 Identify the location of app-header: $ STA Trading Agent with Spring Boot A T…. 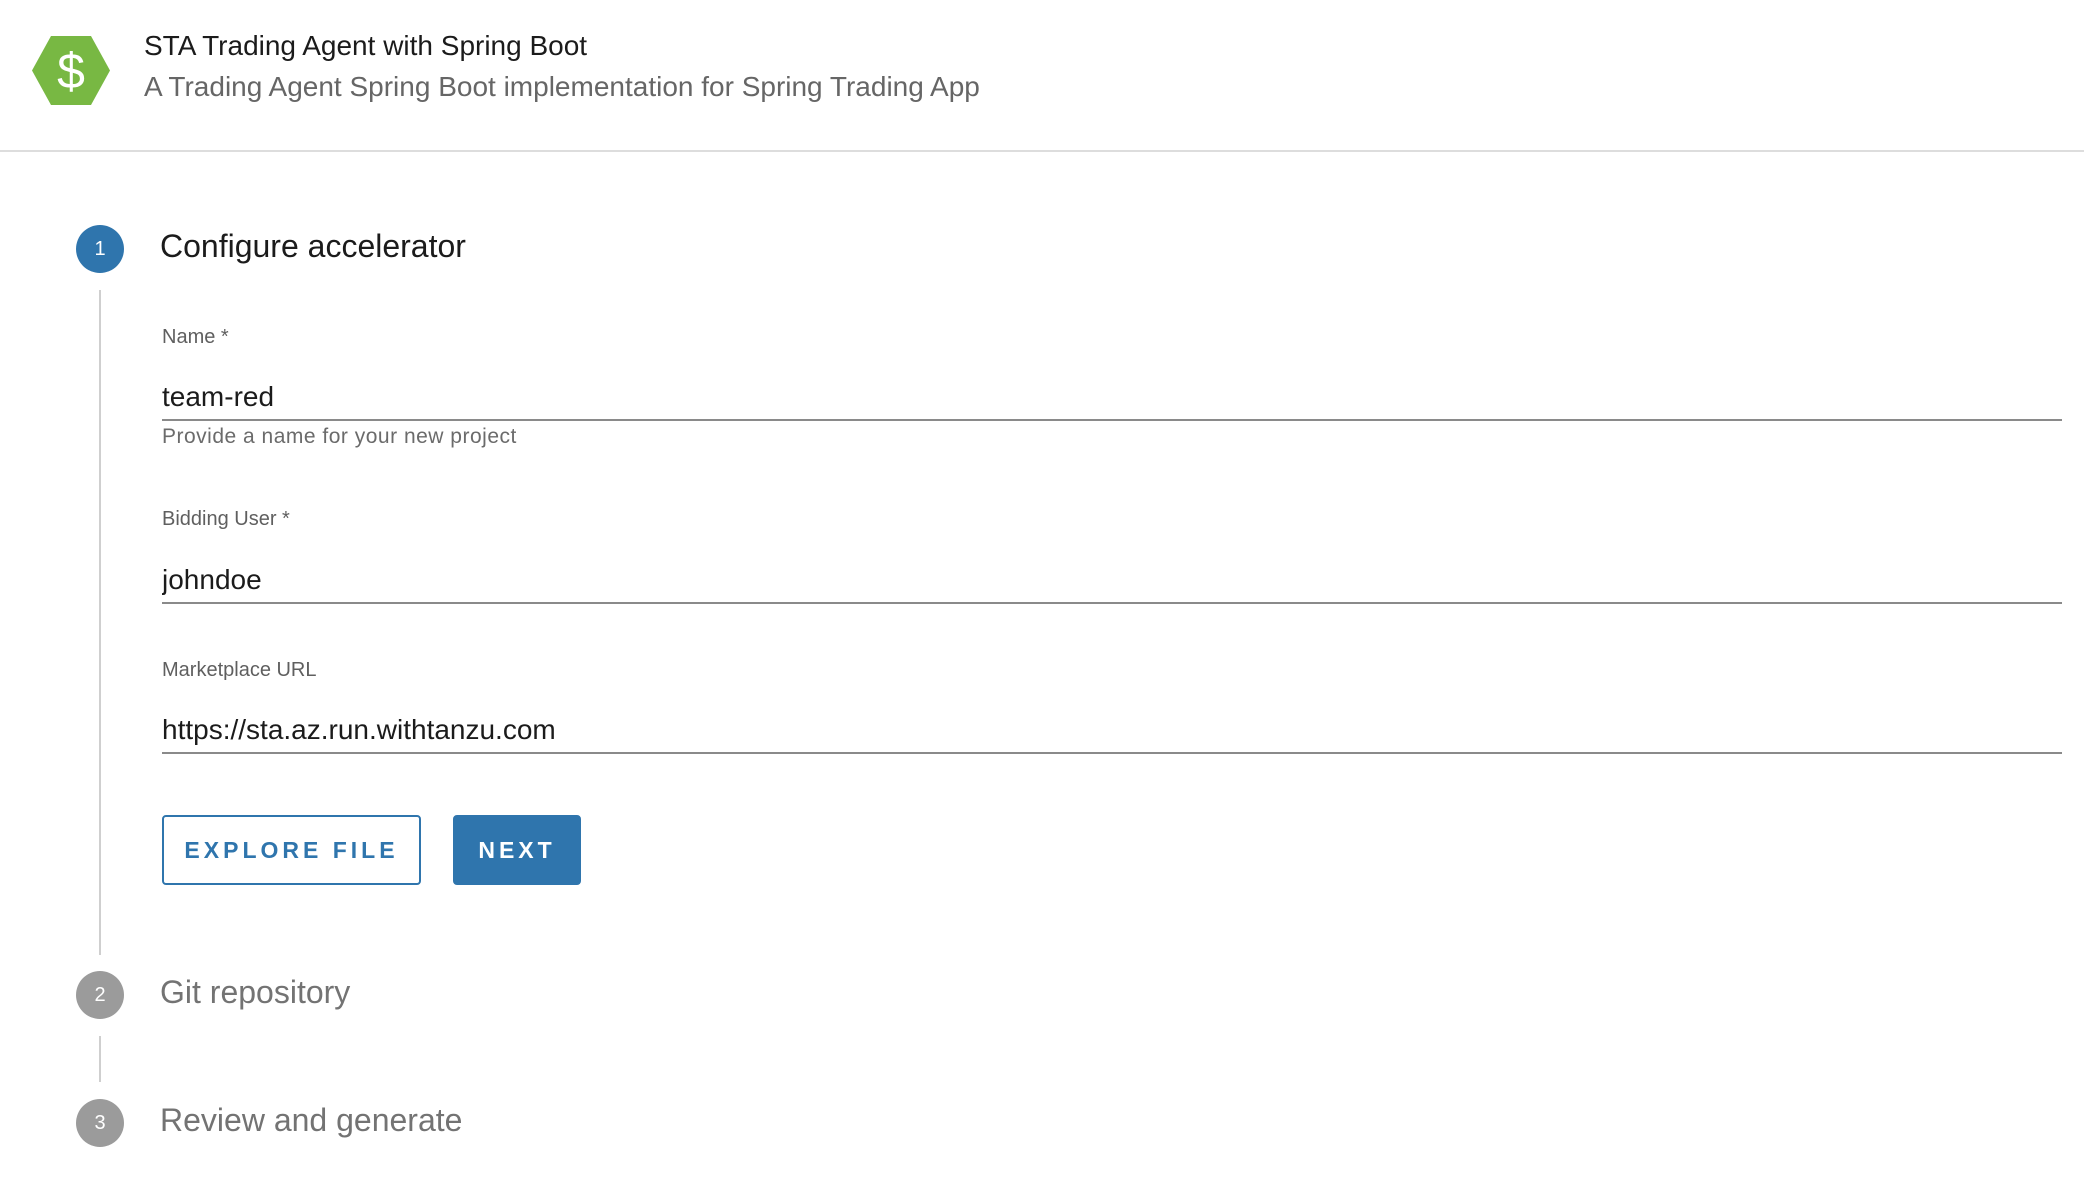
(1042, 76).